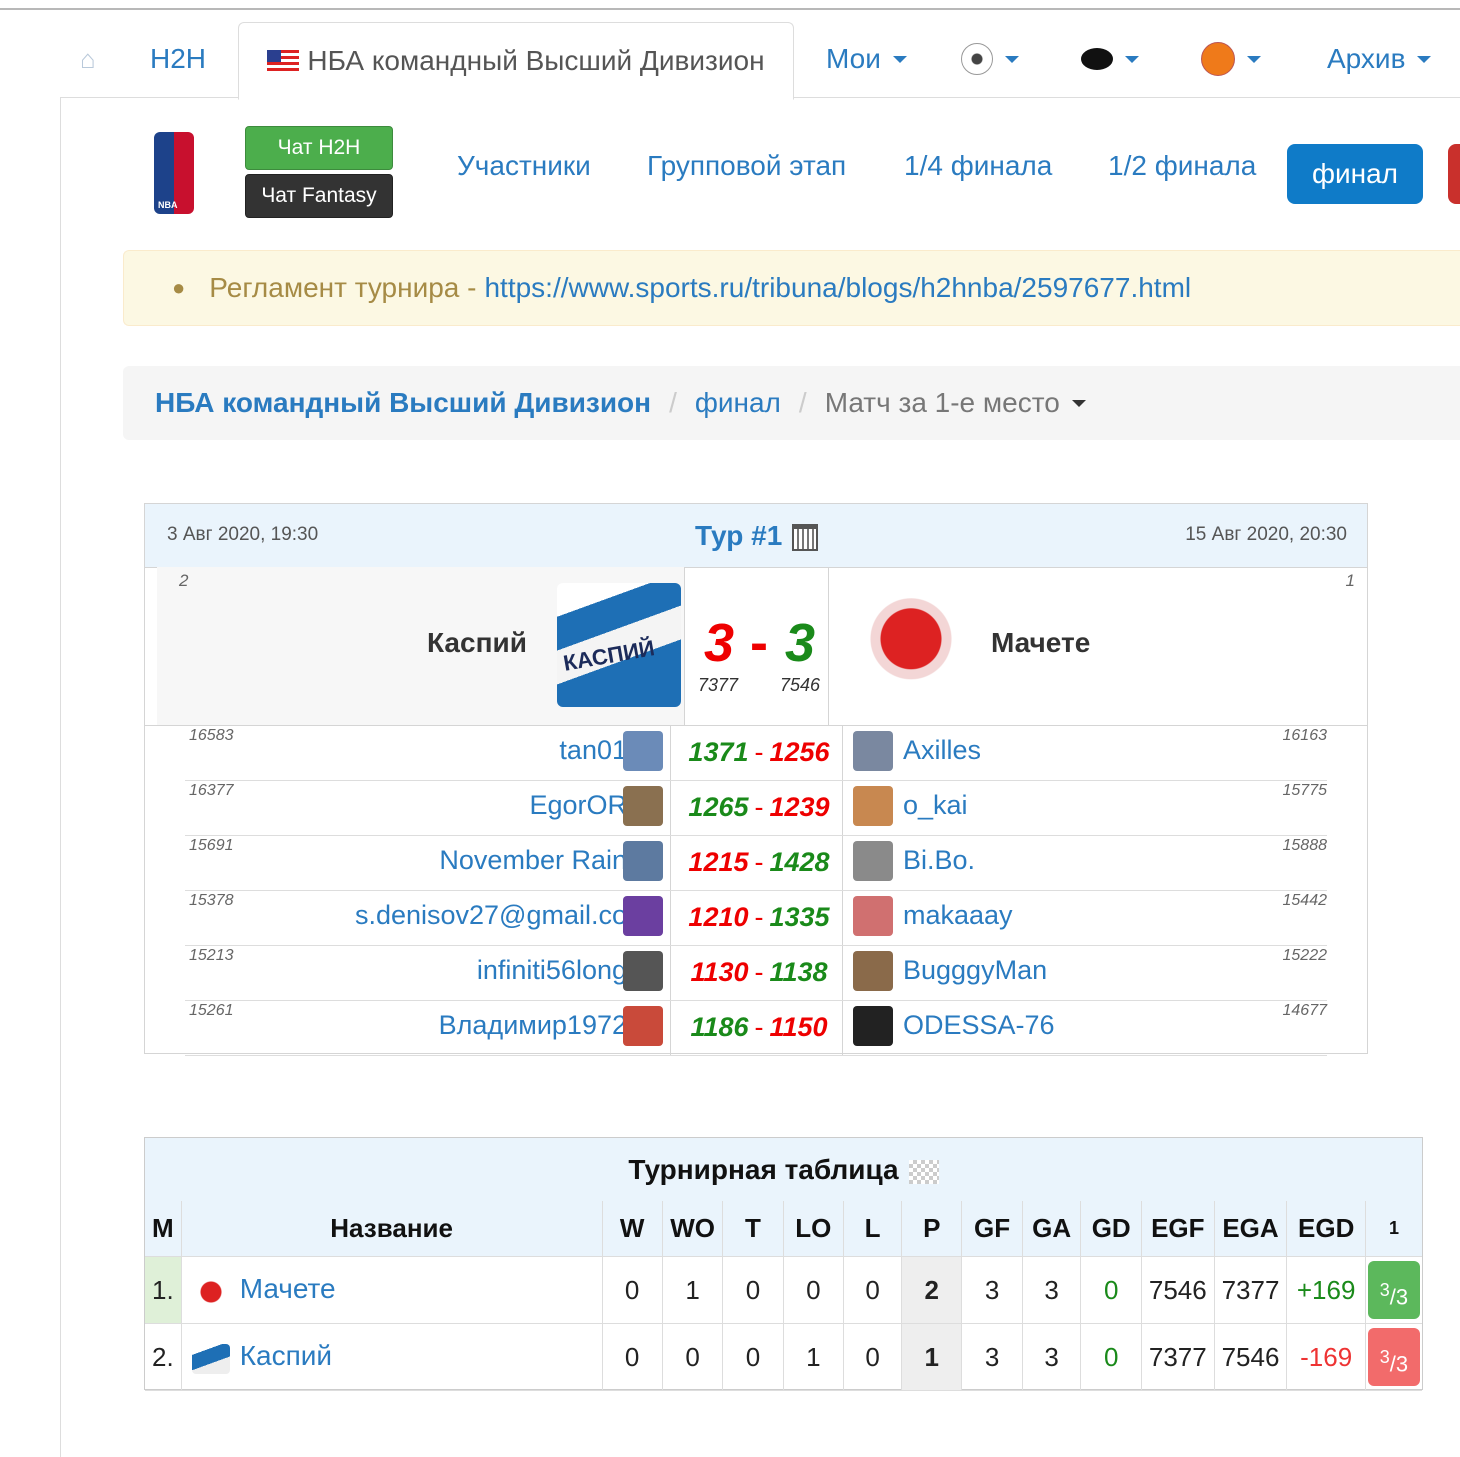 The height and width of the screenshot is (1457, 1460). What do you see at coordinates (163, 1357) in the screenshot?
I see `position-cell: 2.` at bounding box center [163, 1357].